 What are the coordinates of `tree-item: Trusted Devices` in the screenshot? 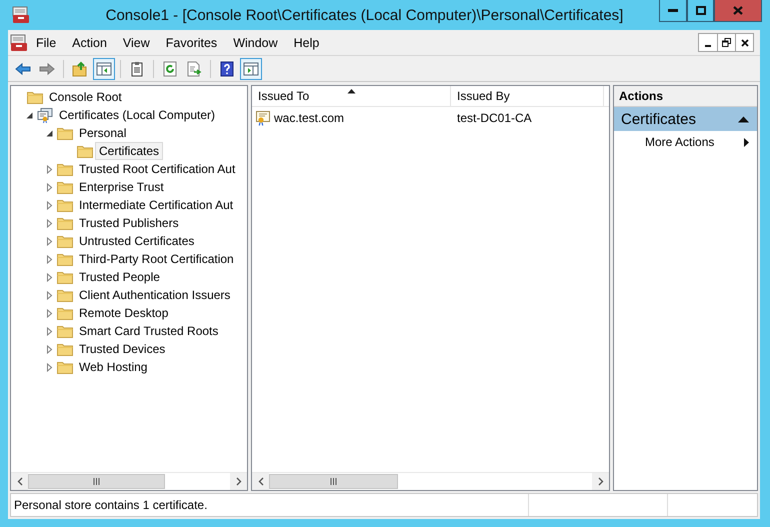 It's located at (122, 349).